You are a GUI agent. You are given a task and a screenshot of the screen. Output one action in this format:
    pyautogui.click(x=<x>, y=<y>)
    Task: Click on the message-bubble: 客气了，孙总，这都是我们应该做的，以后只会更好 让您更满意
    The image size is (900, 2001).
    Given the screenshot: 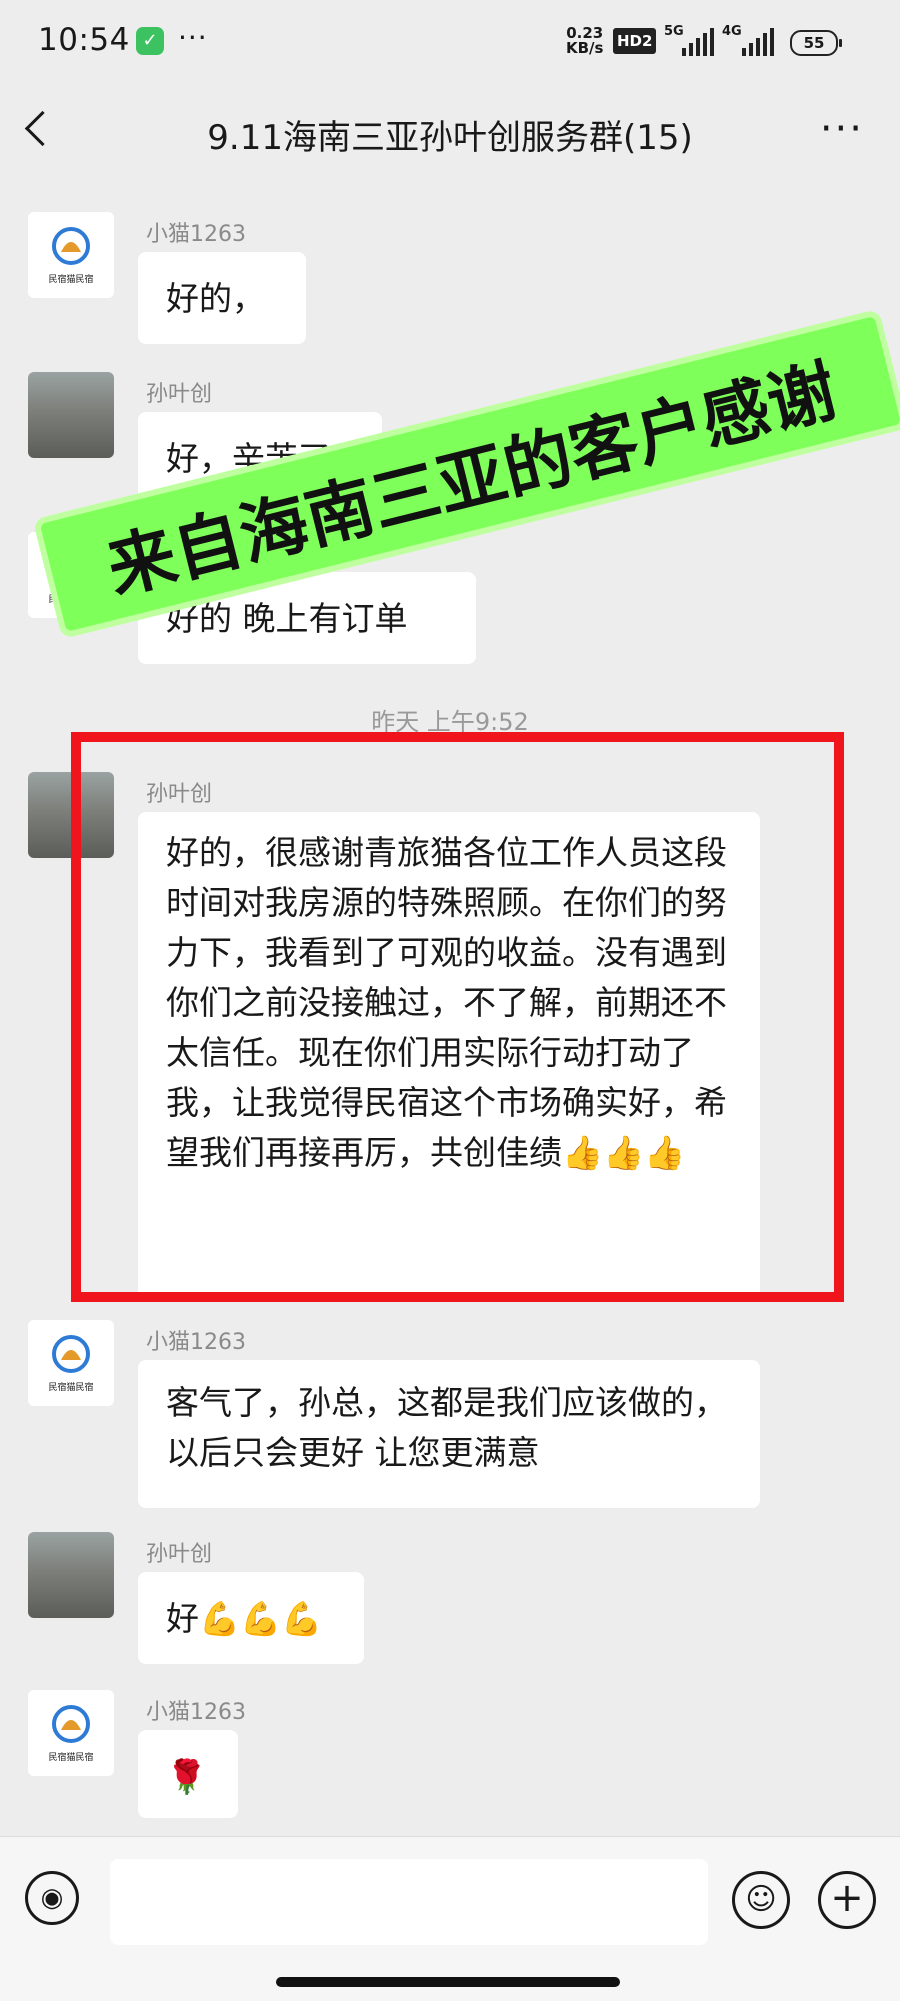 What is the action you would take?
    pyautogui.click(x=449, y=1434)
    